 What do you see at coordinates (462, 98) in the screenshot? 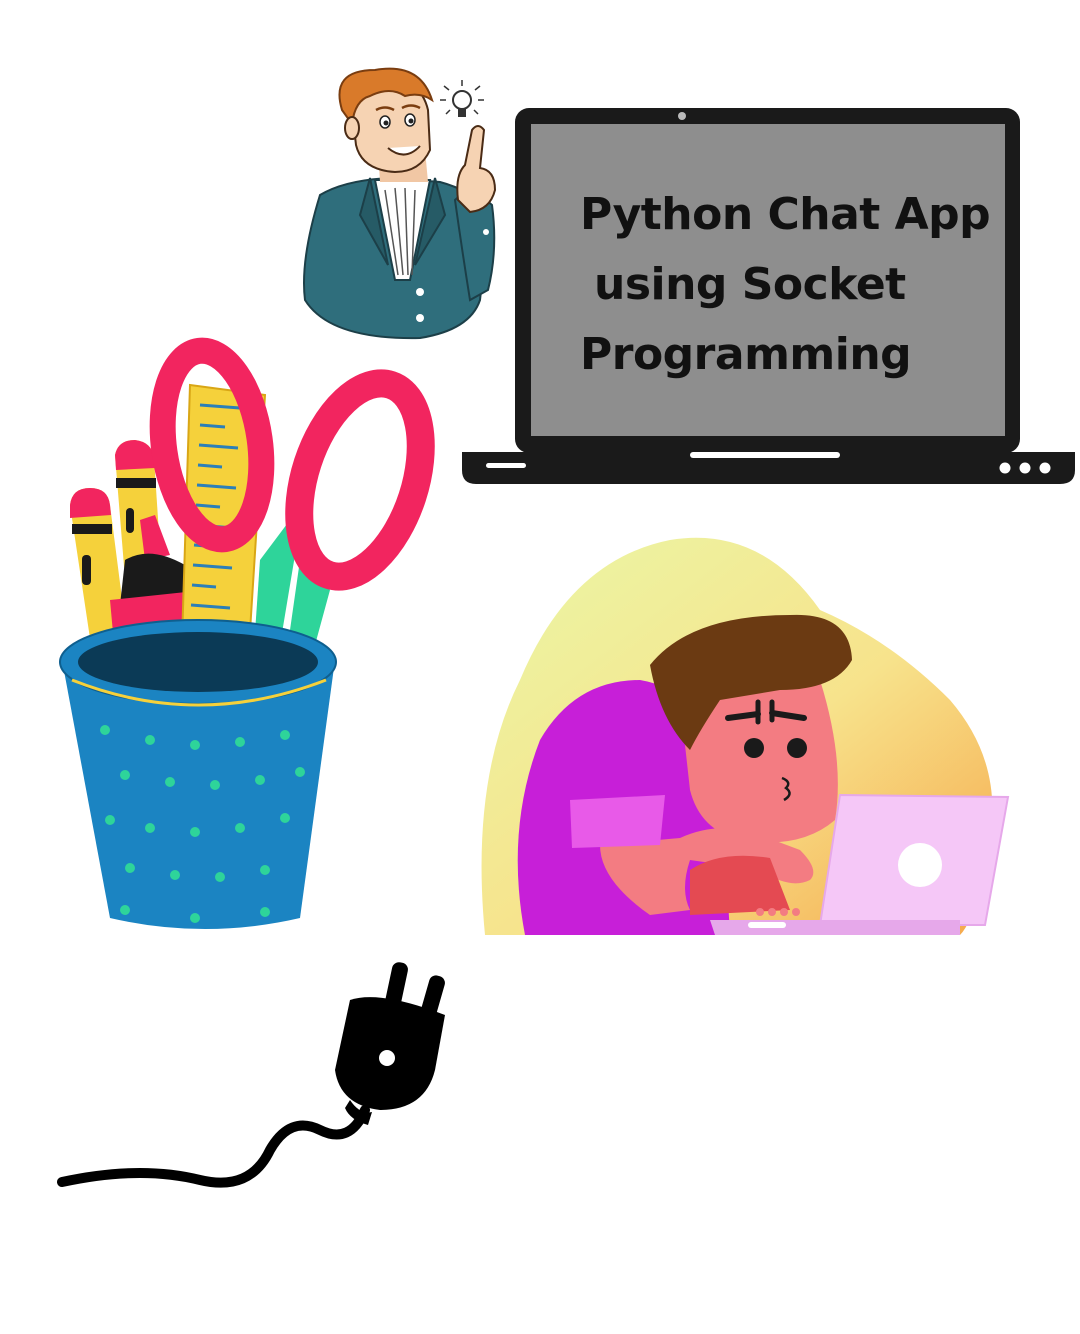
I see `lightbulb-icon` at bounding box center [462, 98].